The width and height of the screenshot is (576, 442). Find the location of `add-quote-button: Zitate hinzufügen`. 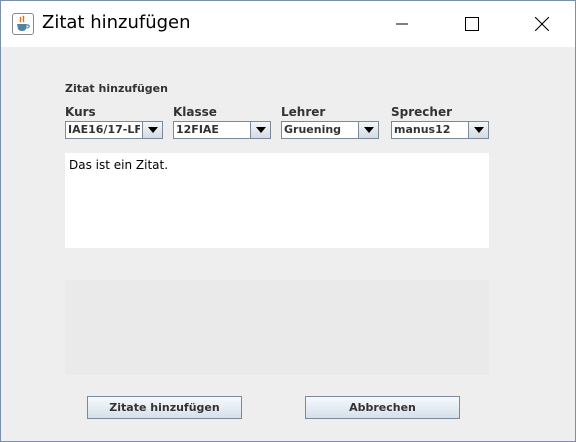

add-quote-button: Zitate hinzufügen is located at coordinates (164, 407).